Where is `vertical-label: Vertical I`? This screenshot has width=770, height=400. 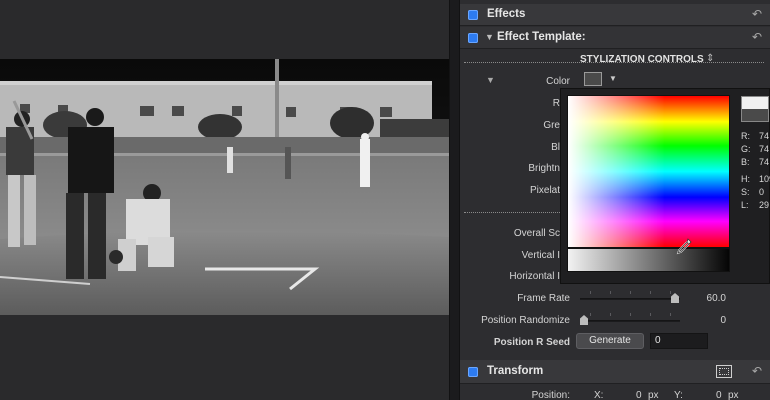 vertical-label: Vertical I is located at coordinates (540, 255).